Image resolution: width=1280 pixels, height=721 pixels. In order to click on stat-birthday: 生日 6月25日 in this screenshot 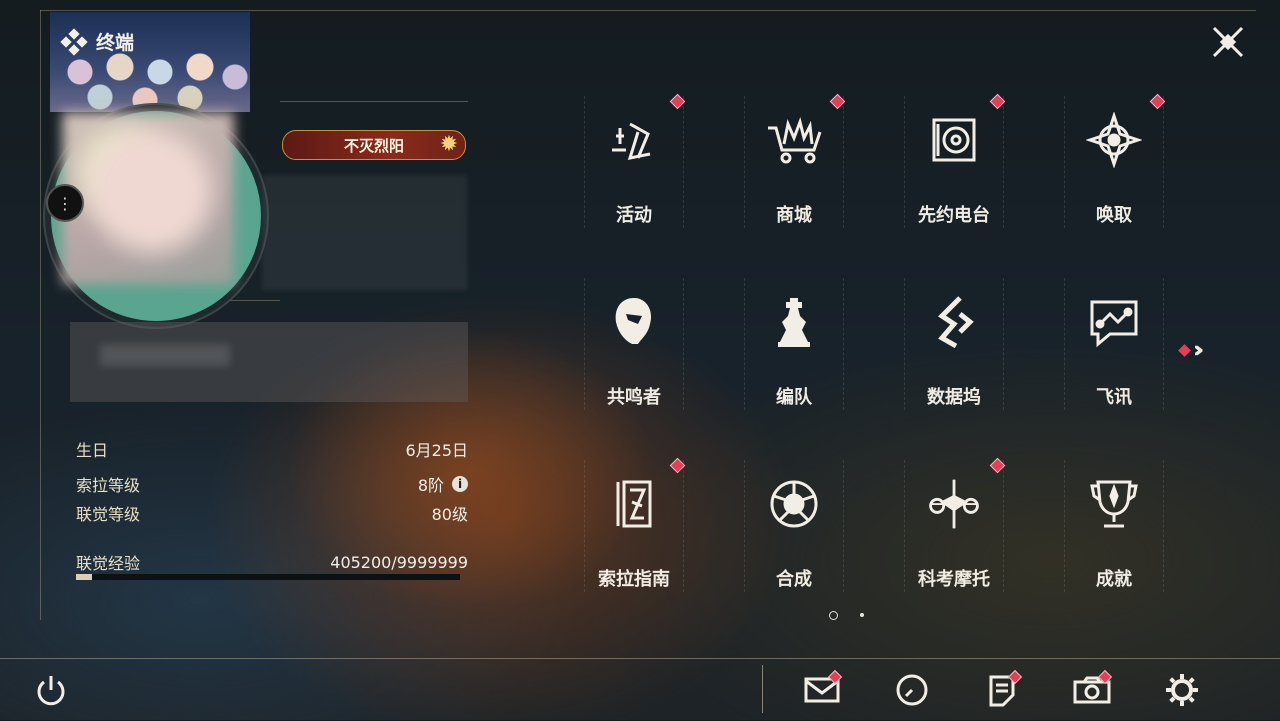, I will do `click(272, 449)`.